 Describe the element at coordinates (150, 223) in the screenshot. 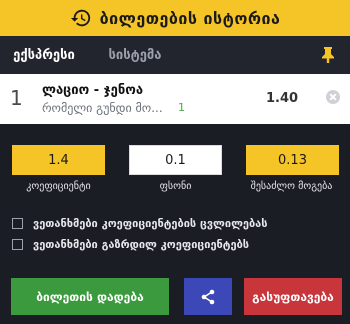

I see `accept-odds-change-label: ვეთანხმები კოეფიციენტების ცვლილებას` at that location.